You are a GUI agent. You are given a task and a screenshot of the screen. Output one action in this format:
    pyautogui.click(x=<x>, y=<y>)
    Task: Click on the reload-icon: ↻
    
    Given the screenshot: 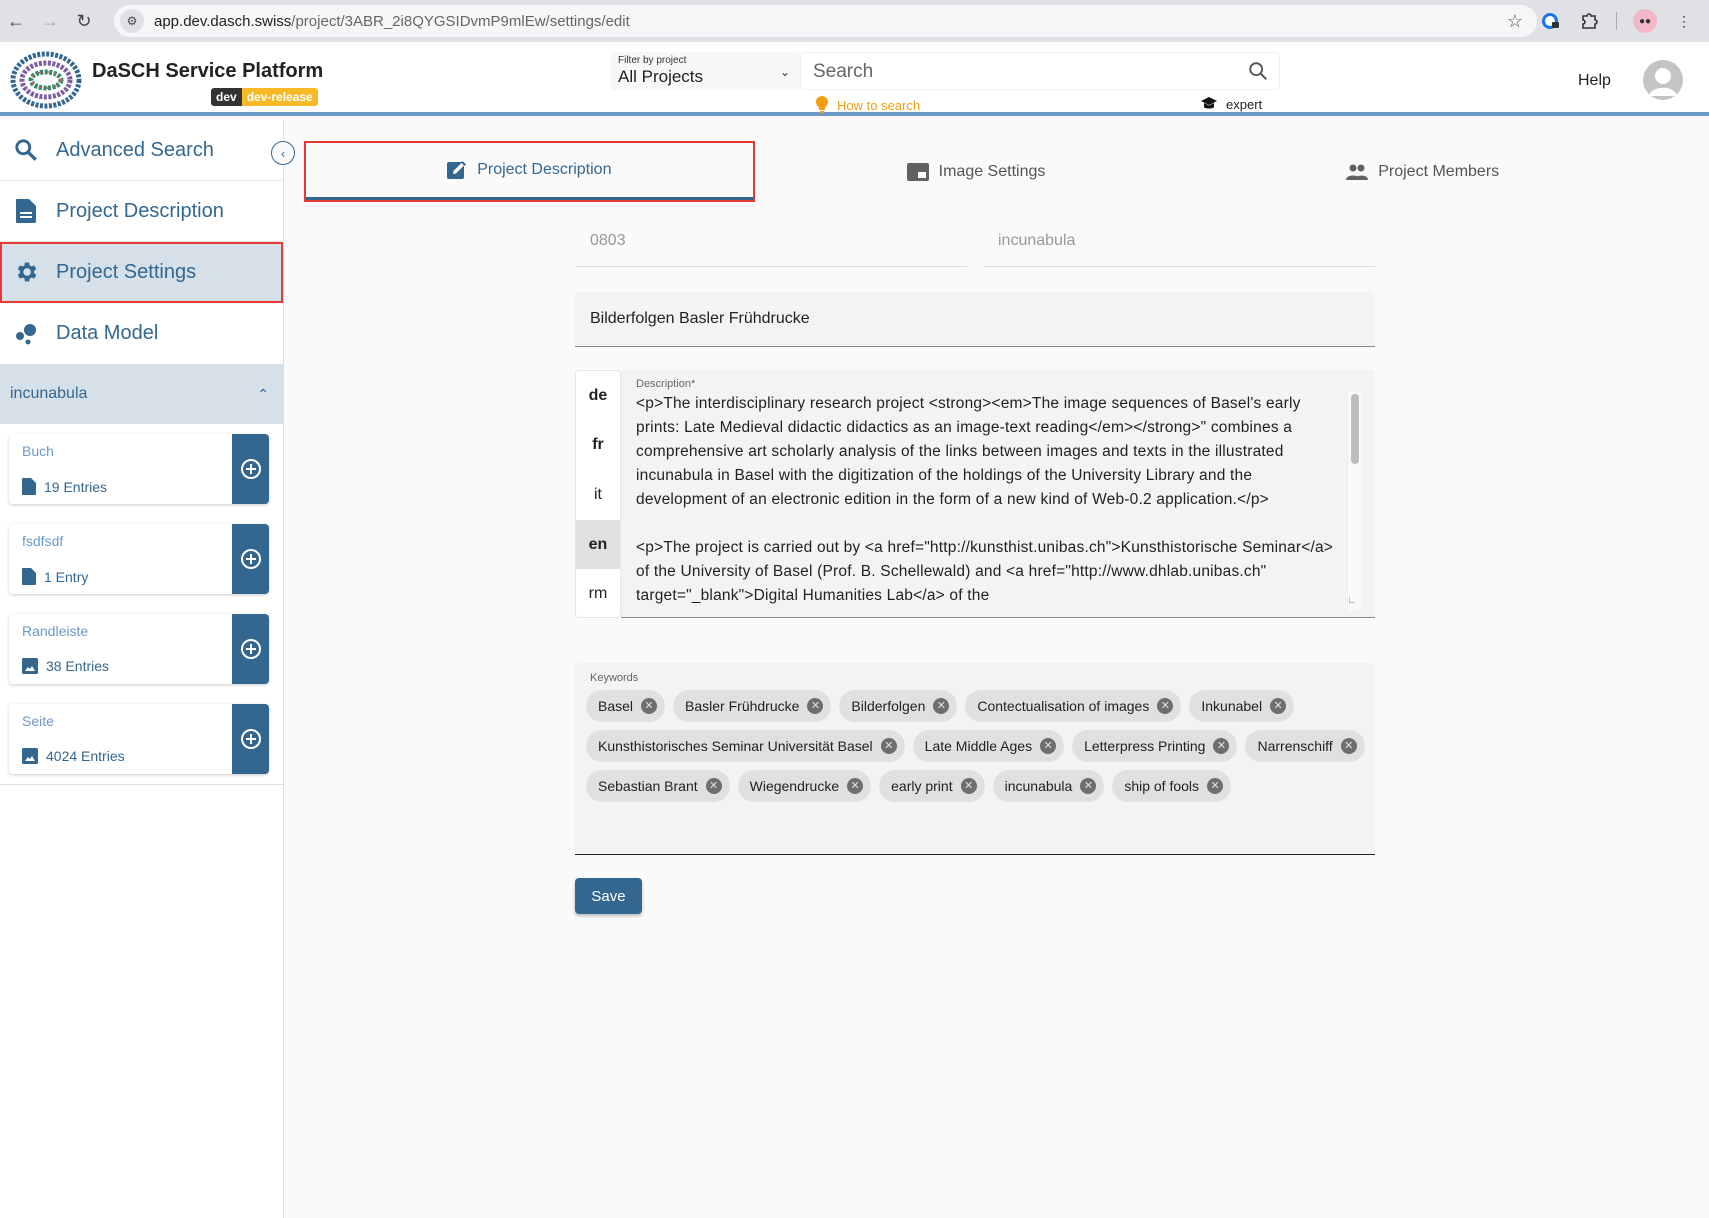 What is the action you would take?
    pyautogui.click(x=84, y=21)
    